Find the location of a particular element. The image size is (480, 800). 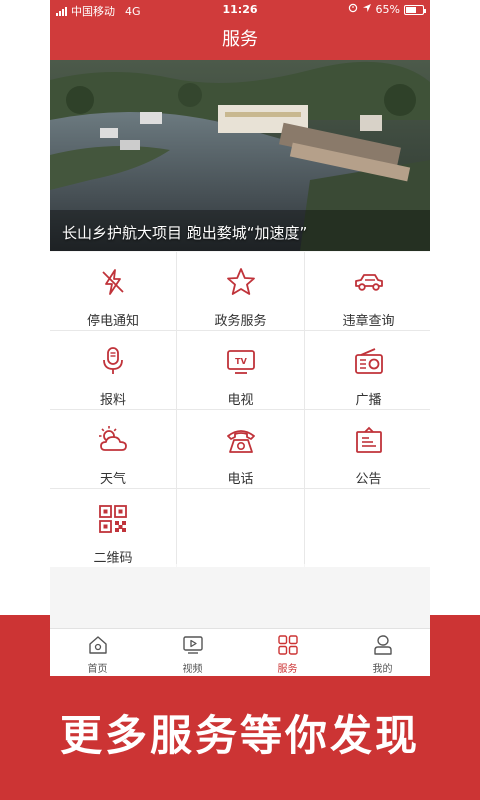

service-label: 公告 is located at coordinates (368, 479).